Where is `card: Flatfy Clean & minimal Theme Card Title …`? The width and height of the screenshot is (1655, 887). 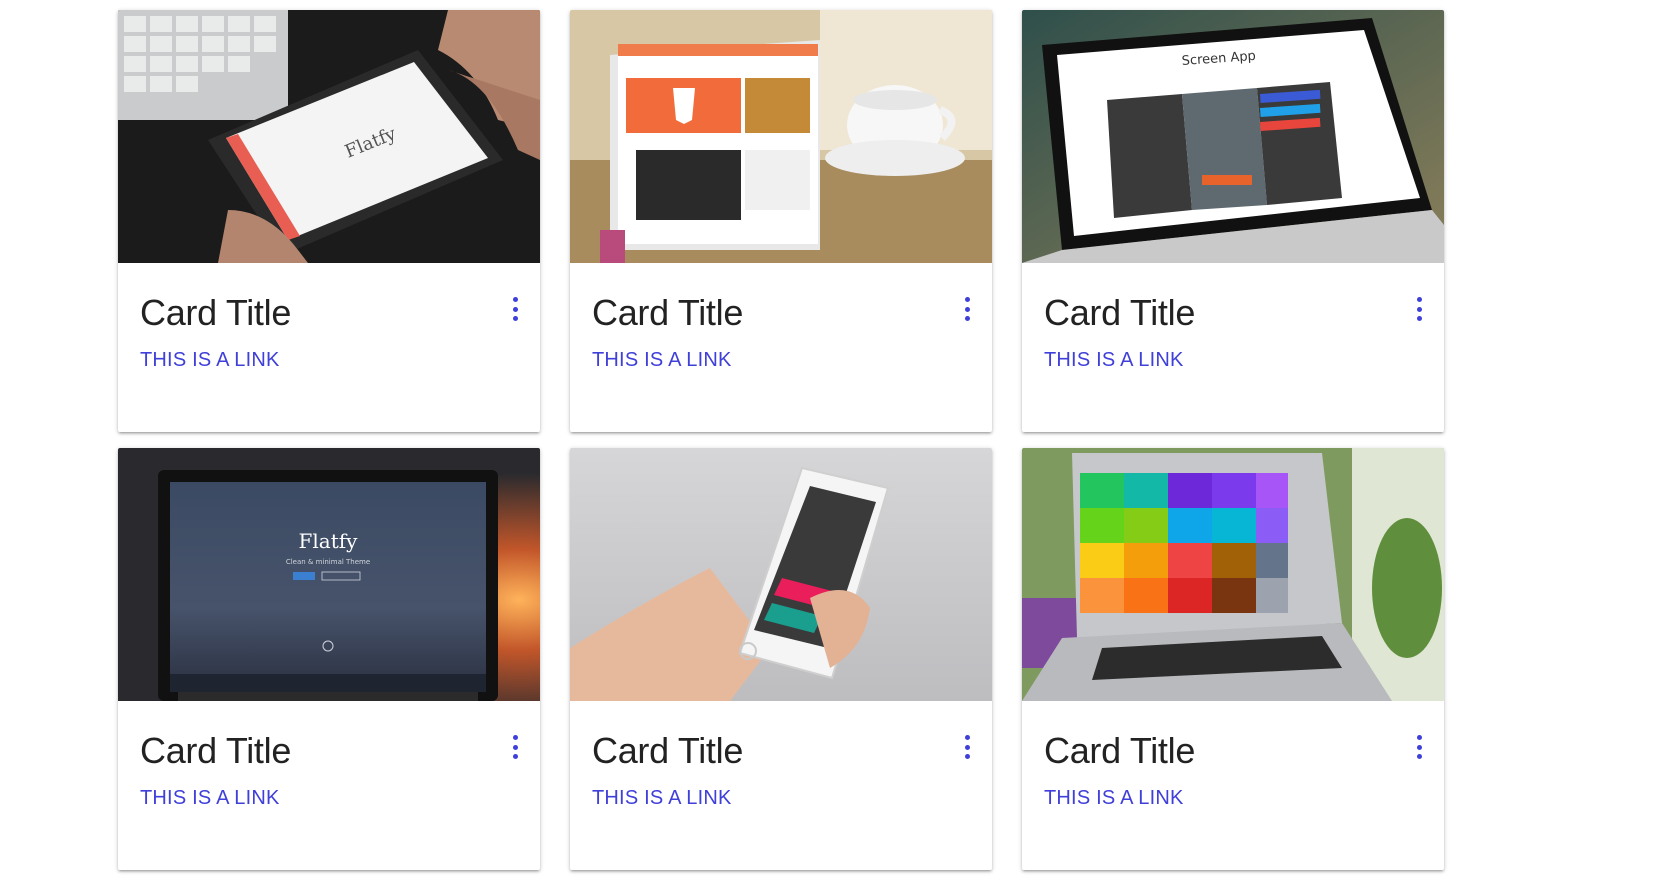 card: Flatfy Clean & minimal Theme Card Title … is located at coordinates (329, 659).